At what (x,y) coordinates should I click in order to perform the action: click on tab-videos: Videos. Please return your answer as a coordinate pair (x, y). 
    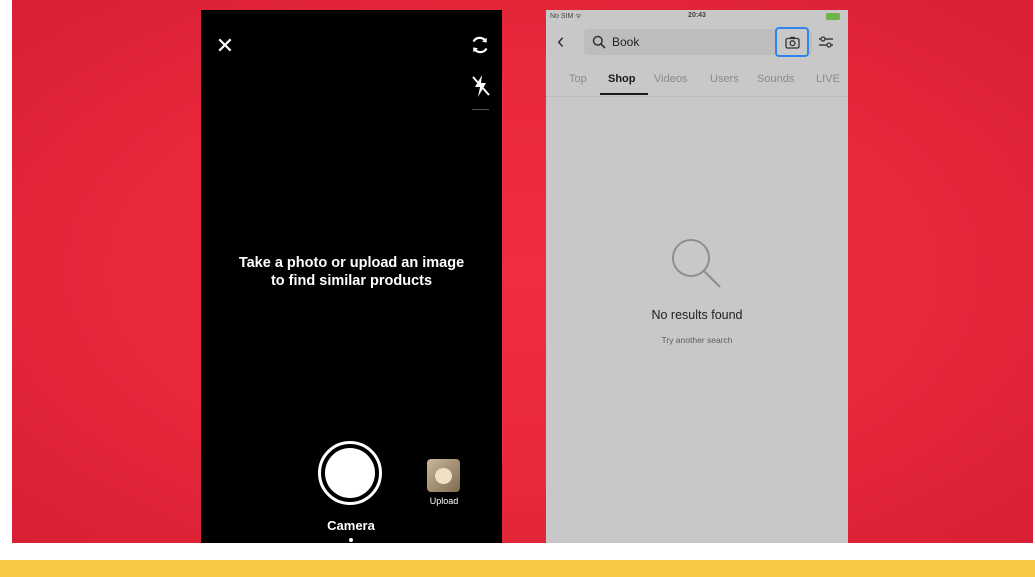
    Looking at the image, I should click on (670, 79).